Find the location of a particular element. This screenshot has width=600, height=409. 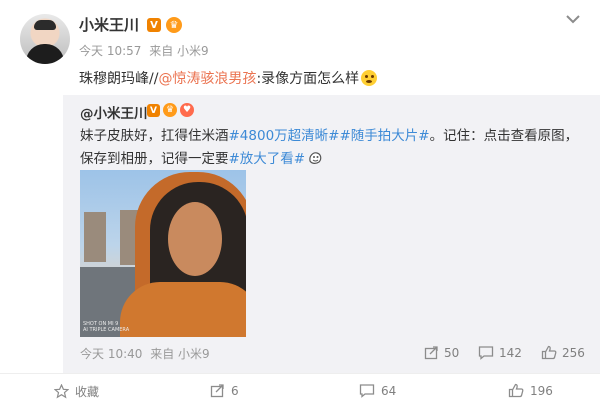

topic-link: #放大了看# is located at coordinates (267, 159).